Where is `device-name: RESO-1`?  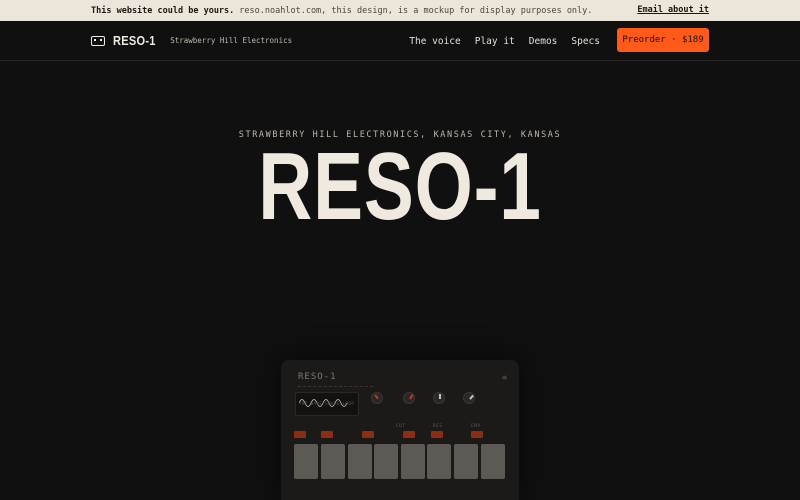
device-name: RESO-1 is located at coordinates (317, 377).